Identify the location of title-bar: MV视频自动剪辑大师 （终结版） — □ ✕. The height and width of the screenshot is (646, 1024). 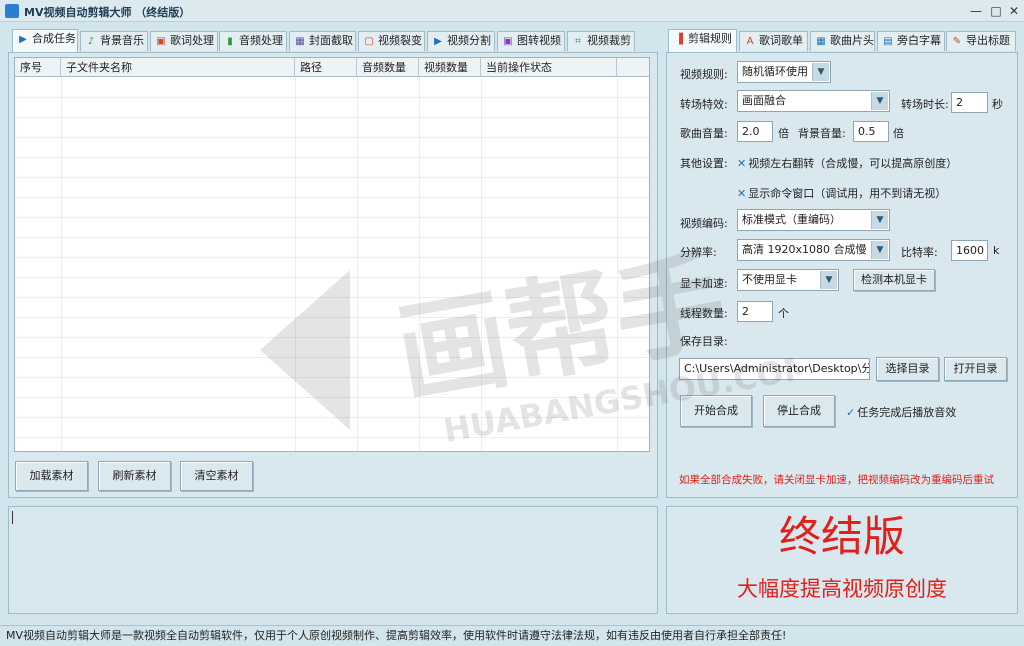
(512, 11).